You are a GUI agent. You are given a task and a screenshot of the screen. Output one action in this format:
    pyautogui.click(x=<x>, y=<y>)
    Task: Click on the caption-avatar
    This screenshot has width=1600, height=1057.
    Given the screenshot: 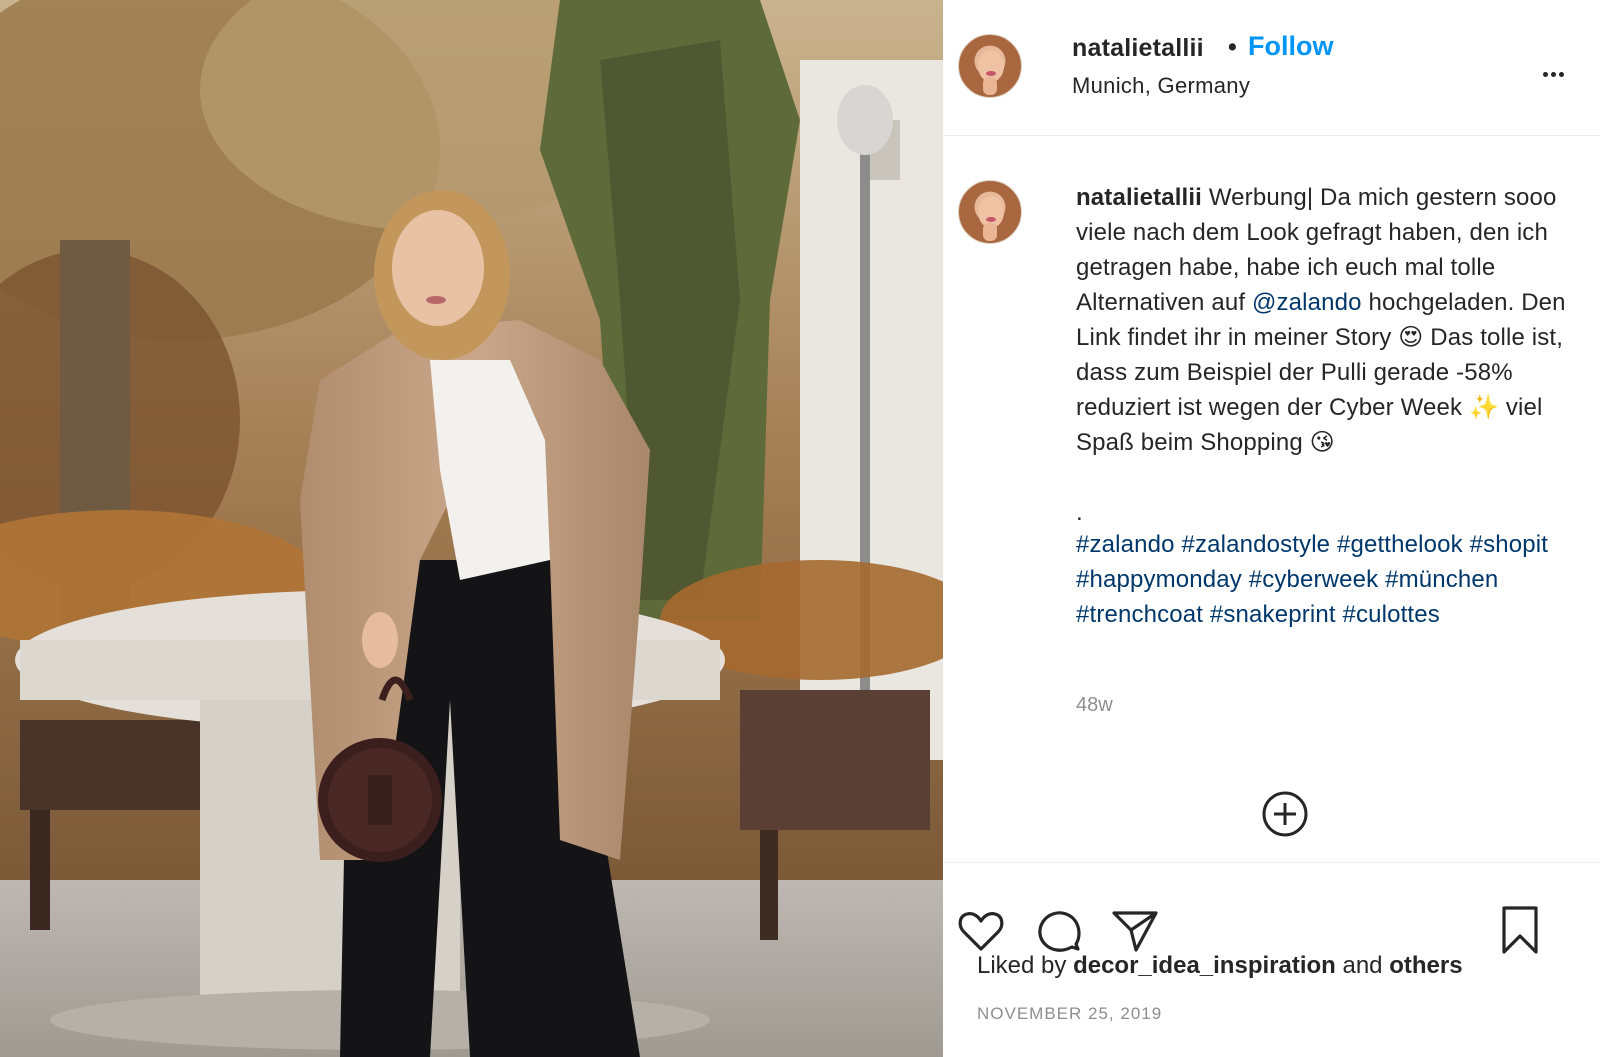 What is the action you would take?
    pyautogui.click(x=990, y=212)
    